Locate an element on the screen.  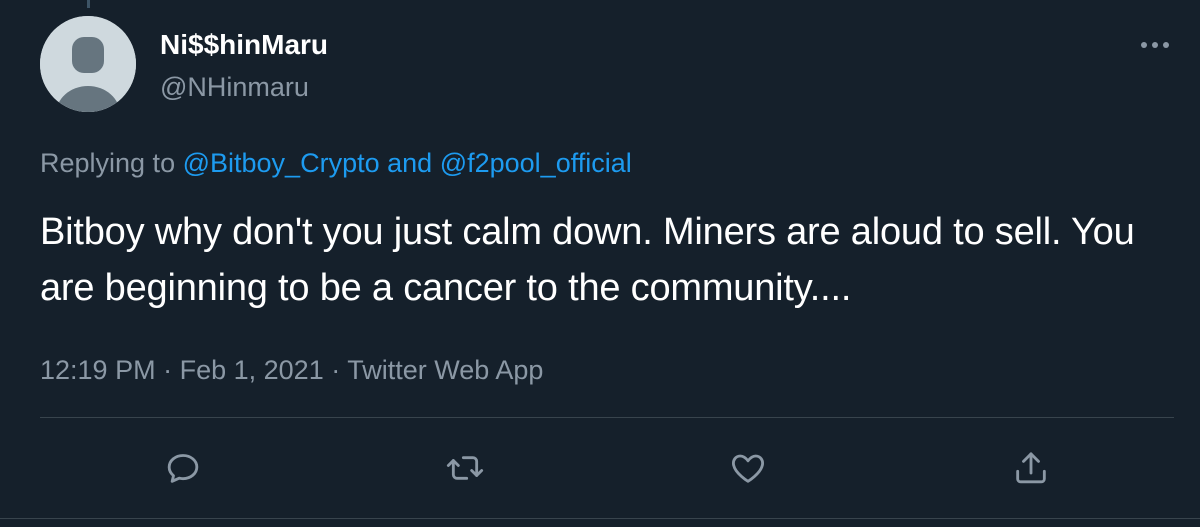
default-avatar-icon is located at coordinates (88, 64).